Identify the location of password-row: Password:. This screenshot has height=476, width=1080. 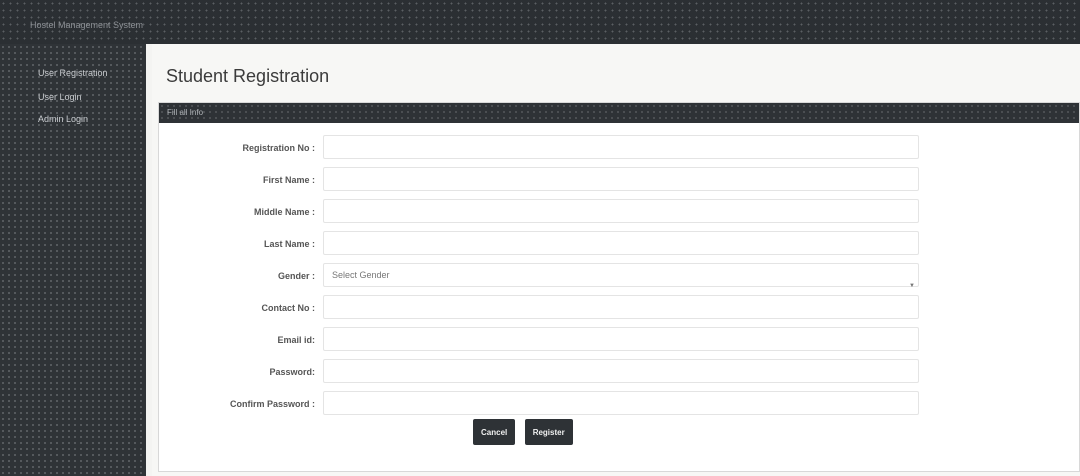
(619, 373).